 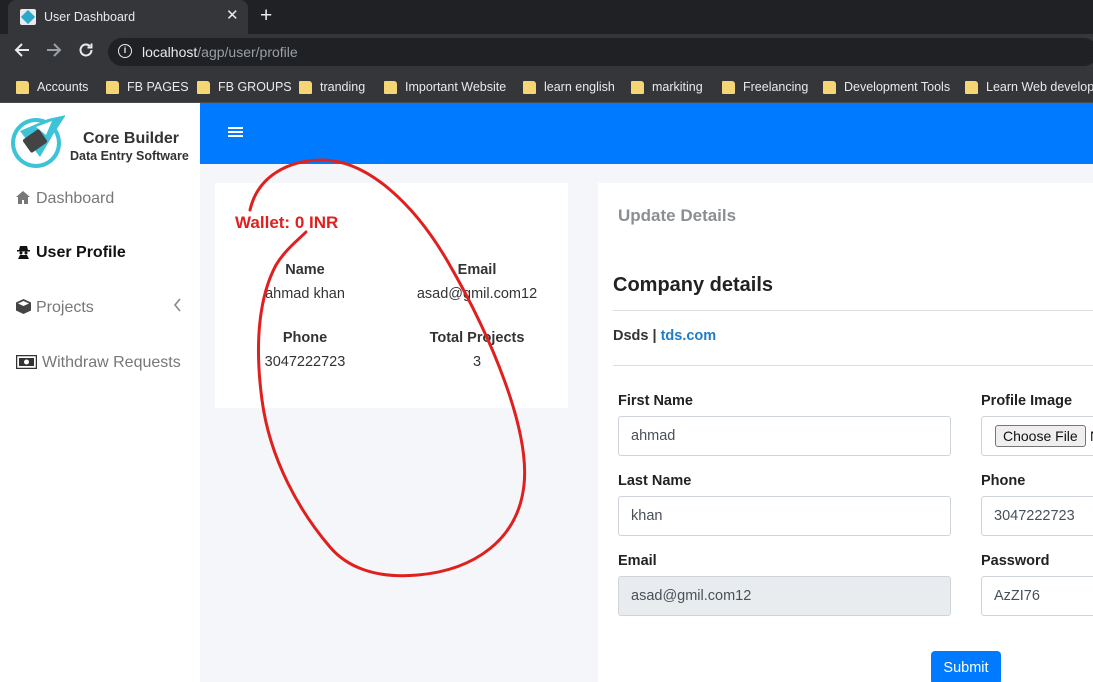 What do you see at coordinates (81, 252) in the screenshot?
I see `sidebar-item-label: User Profile` at bounding box center [81, 252].